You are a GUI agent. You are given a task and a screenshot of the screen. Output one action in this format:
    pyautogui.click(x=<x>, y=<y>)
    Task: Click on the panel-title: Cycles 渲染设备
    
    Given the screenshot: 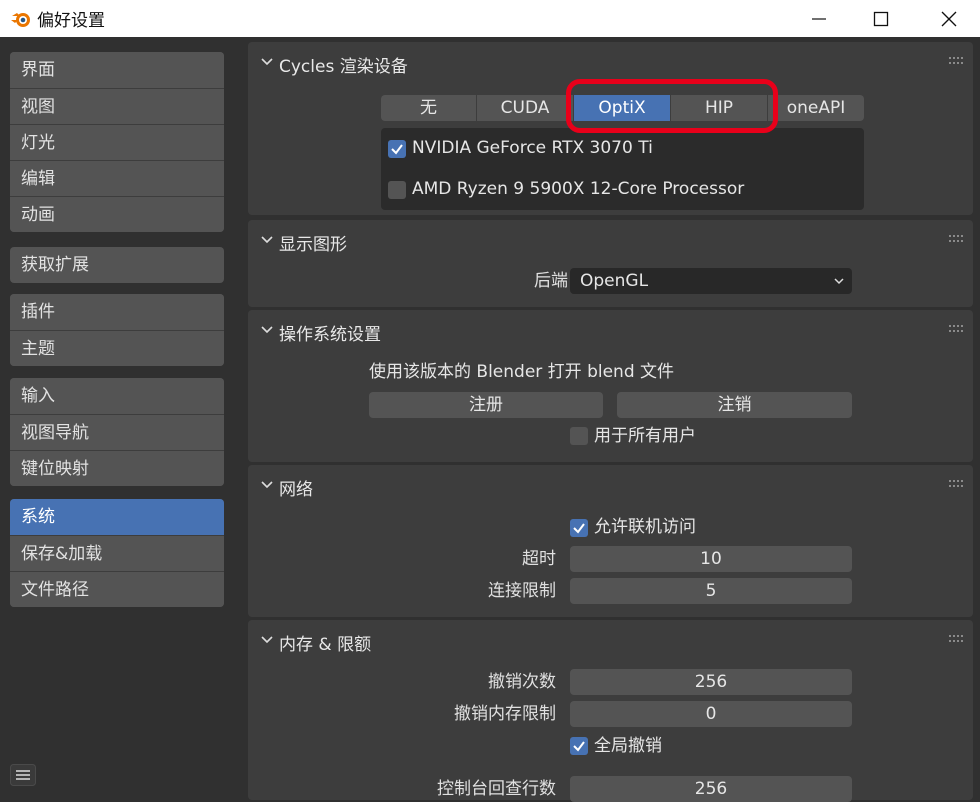 What is the action you would take?
    pyautogui.click(x=343, y=67)
    